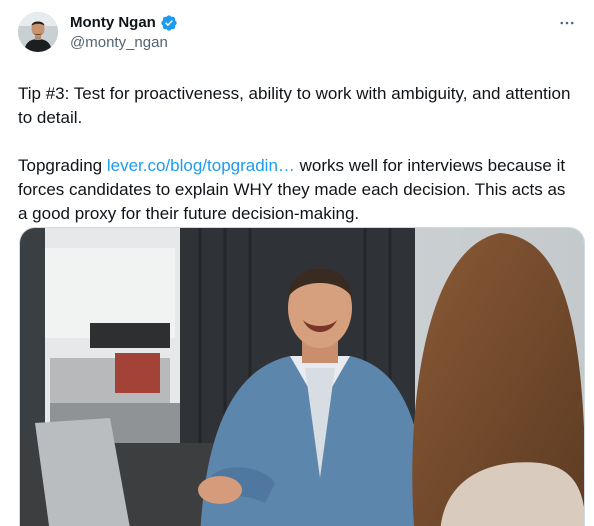 The image size is (594, 526). Describe the element at coordinates (113, 23) in the screenshot. I see `display-name: Monty Ngan` at that location.